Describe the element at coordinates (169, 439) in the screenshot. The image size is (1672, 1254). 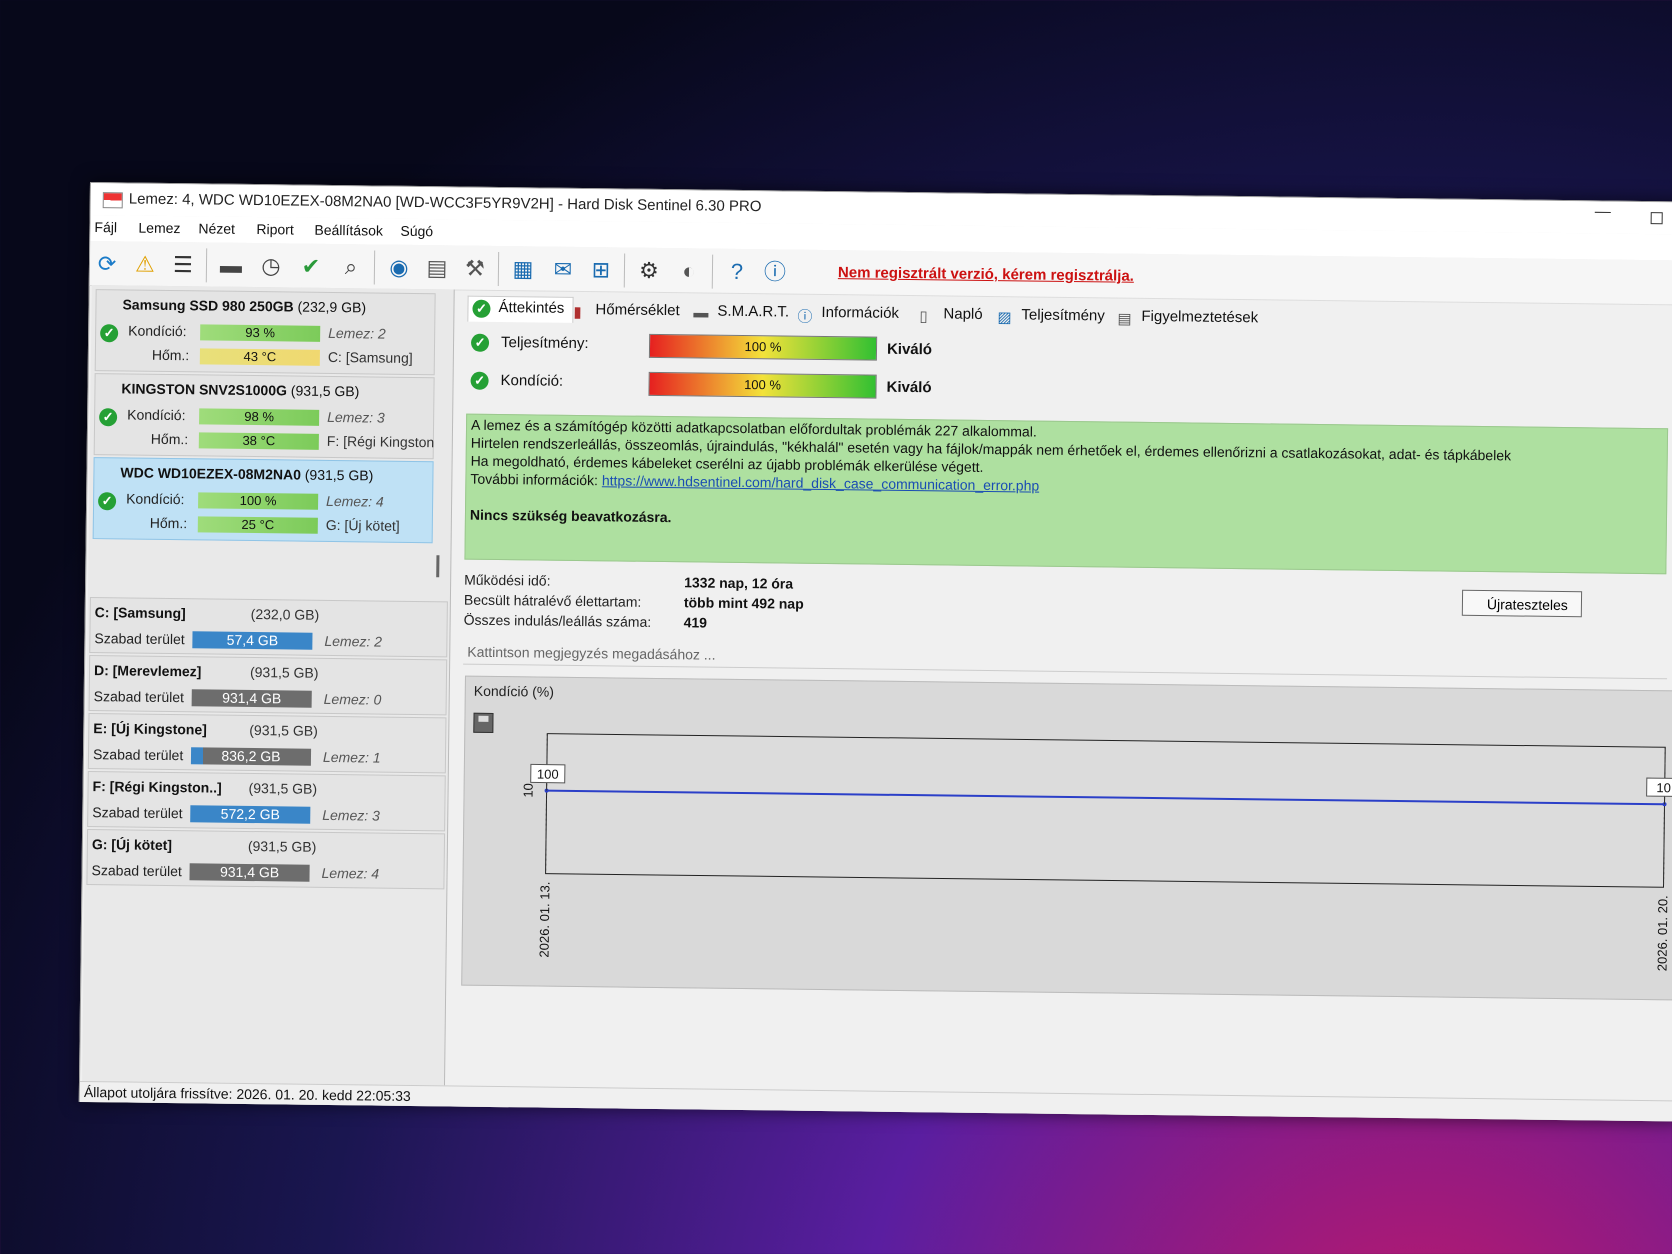
I see `temp-label: Hőm.:` at that location.